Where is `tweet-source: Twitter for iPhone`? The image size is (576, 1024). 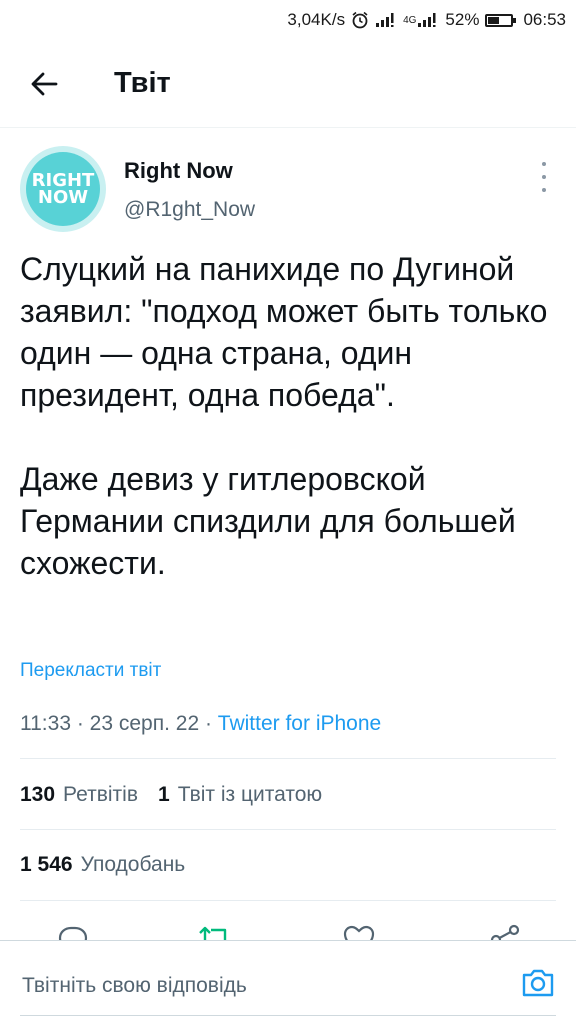 tweet-source: Twitter for iPhone is located at coordinates (299, 723).